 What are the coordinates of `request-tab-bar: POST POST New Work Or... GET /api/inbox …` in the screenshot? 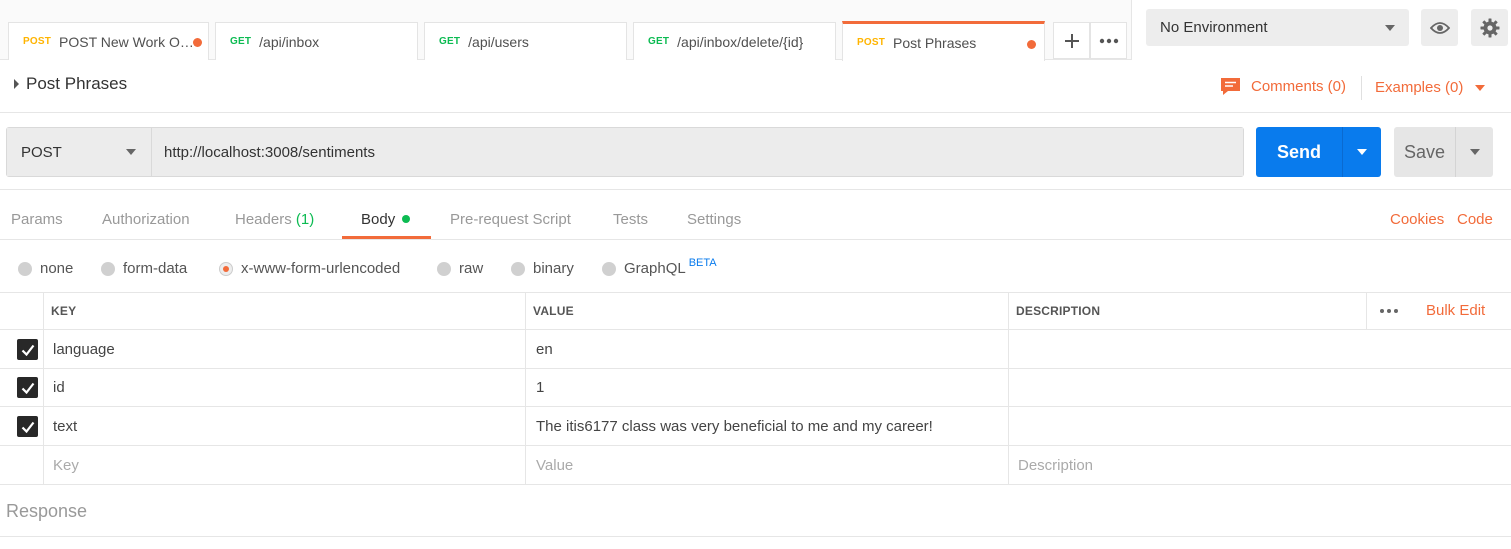 It's located at (565, 30).